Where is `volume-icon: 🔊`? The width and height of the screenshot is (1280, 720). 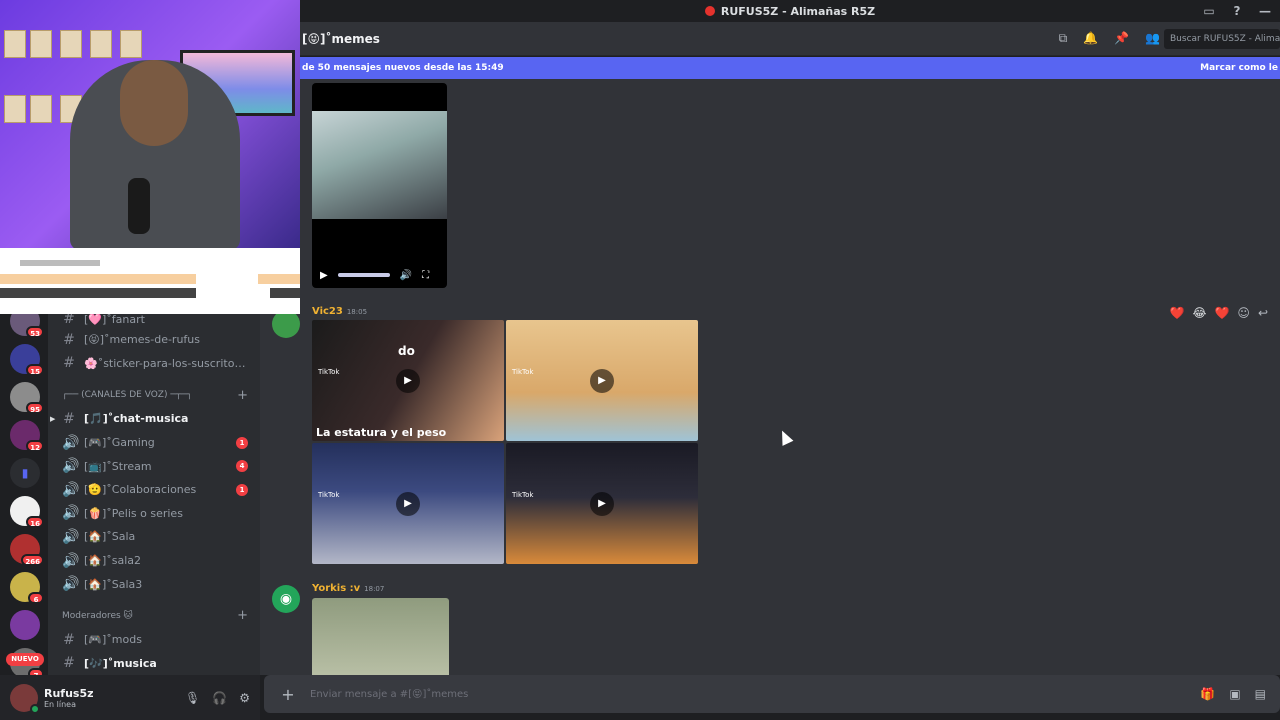
volume-icon: 🔊 is located at coordinates (406, 275).